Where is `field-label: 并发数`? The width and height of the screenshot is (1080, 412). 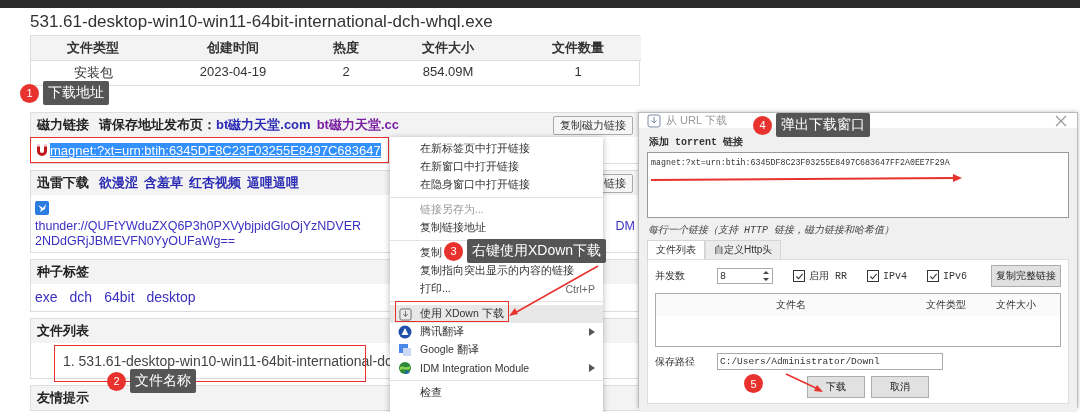
field-label: 并发数 is located at coordinates (670, 276).